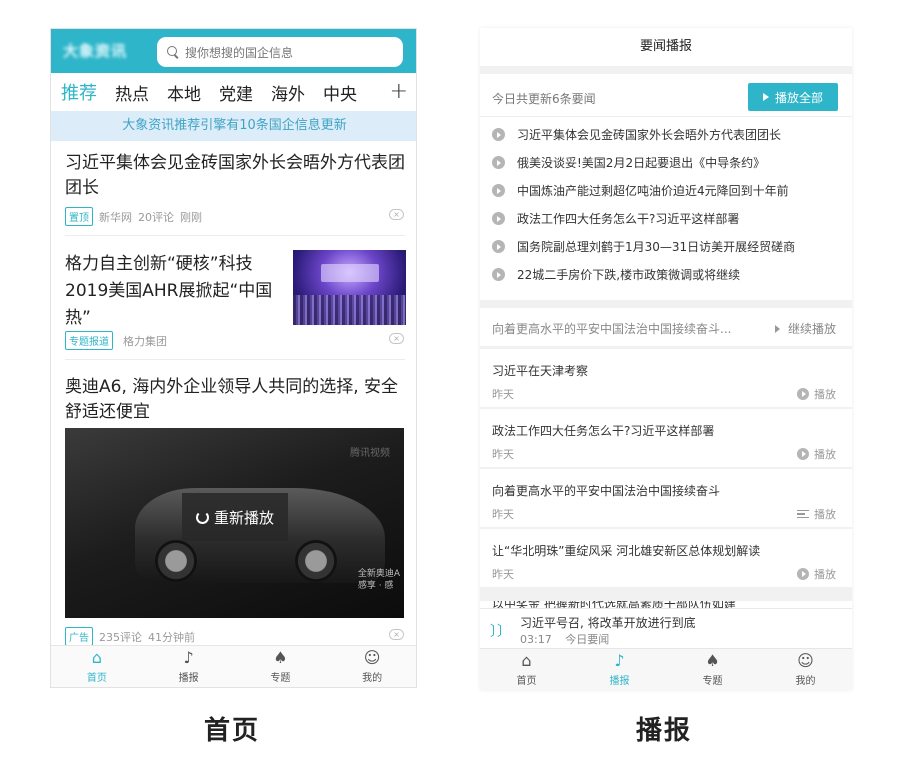 The image size is (900, 777). Describe the element at coordinates (641, 163) in the screenshot. I see `headline-text: 俄美没谈妥!美国2月2日起要退出《中导条约》` at that location.